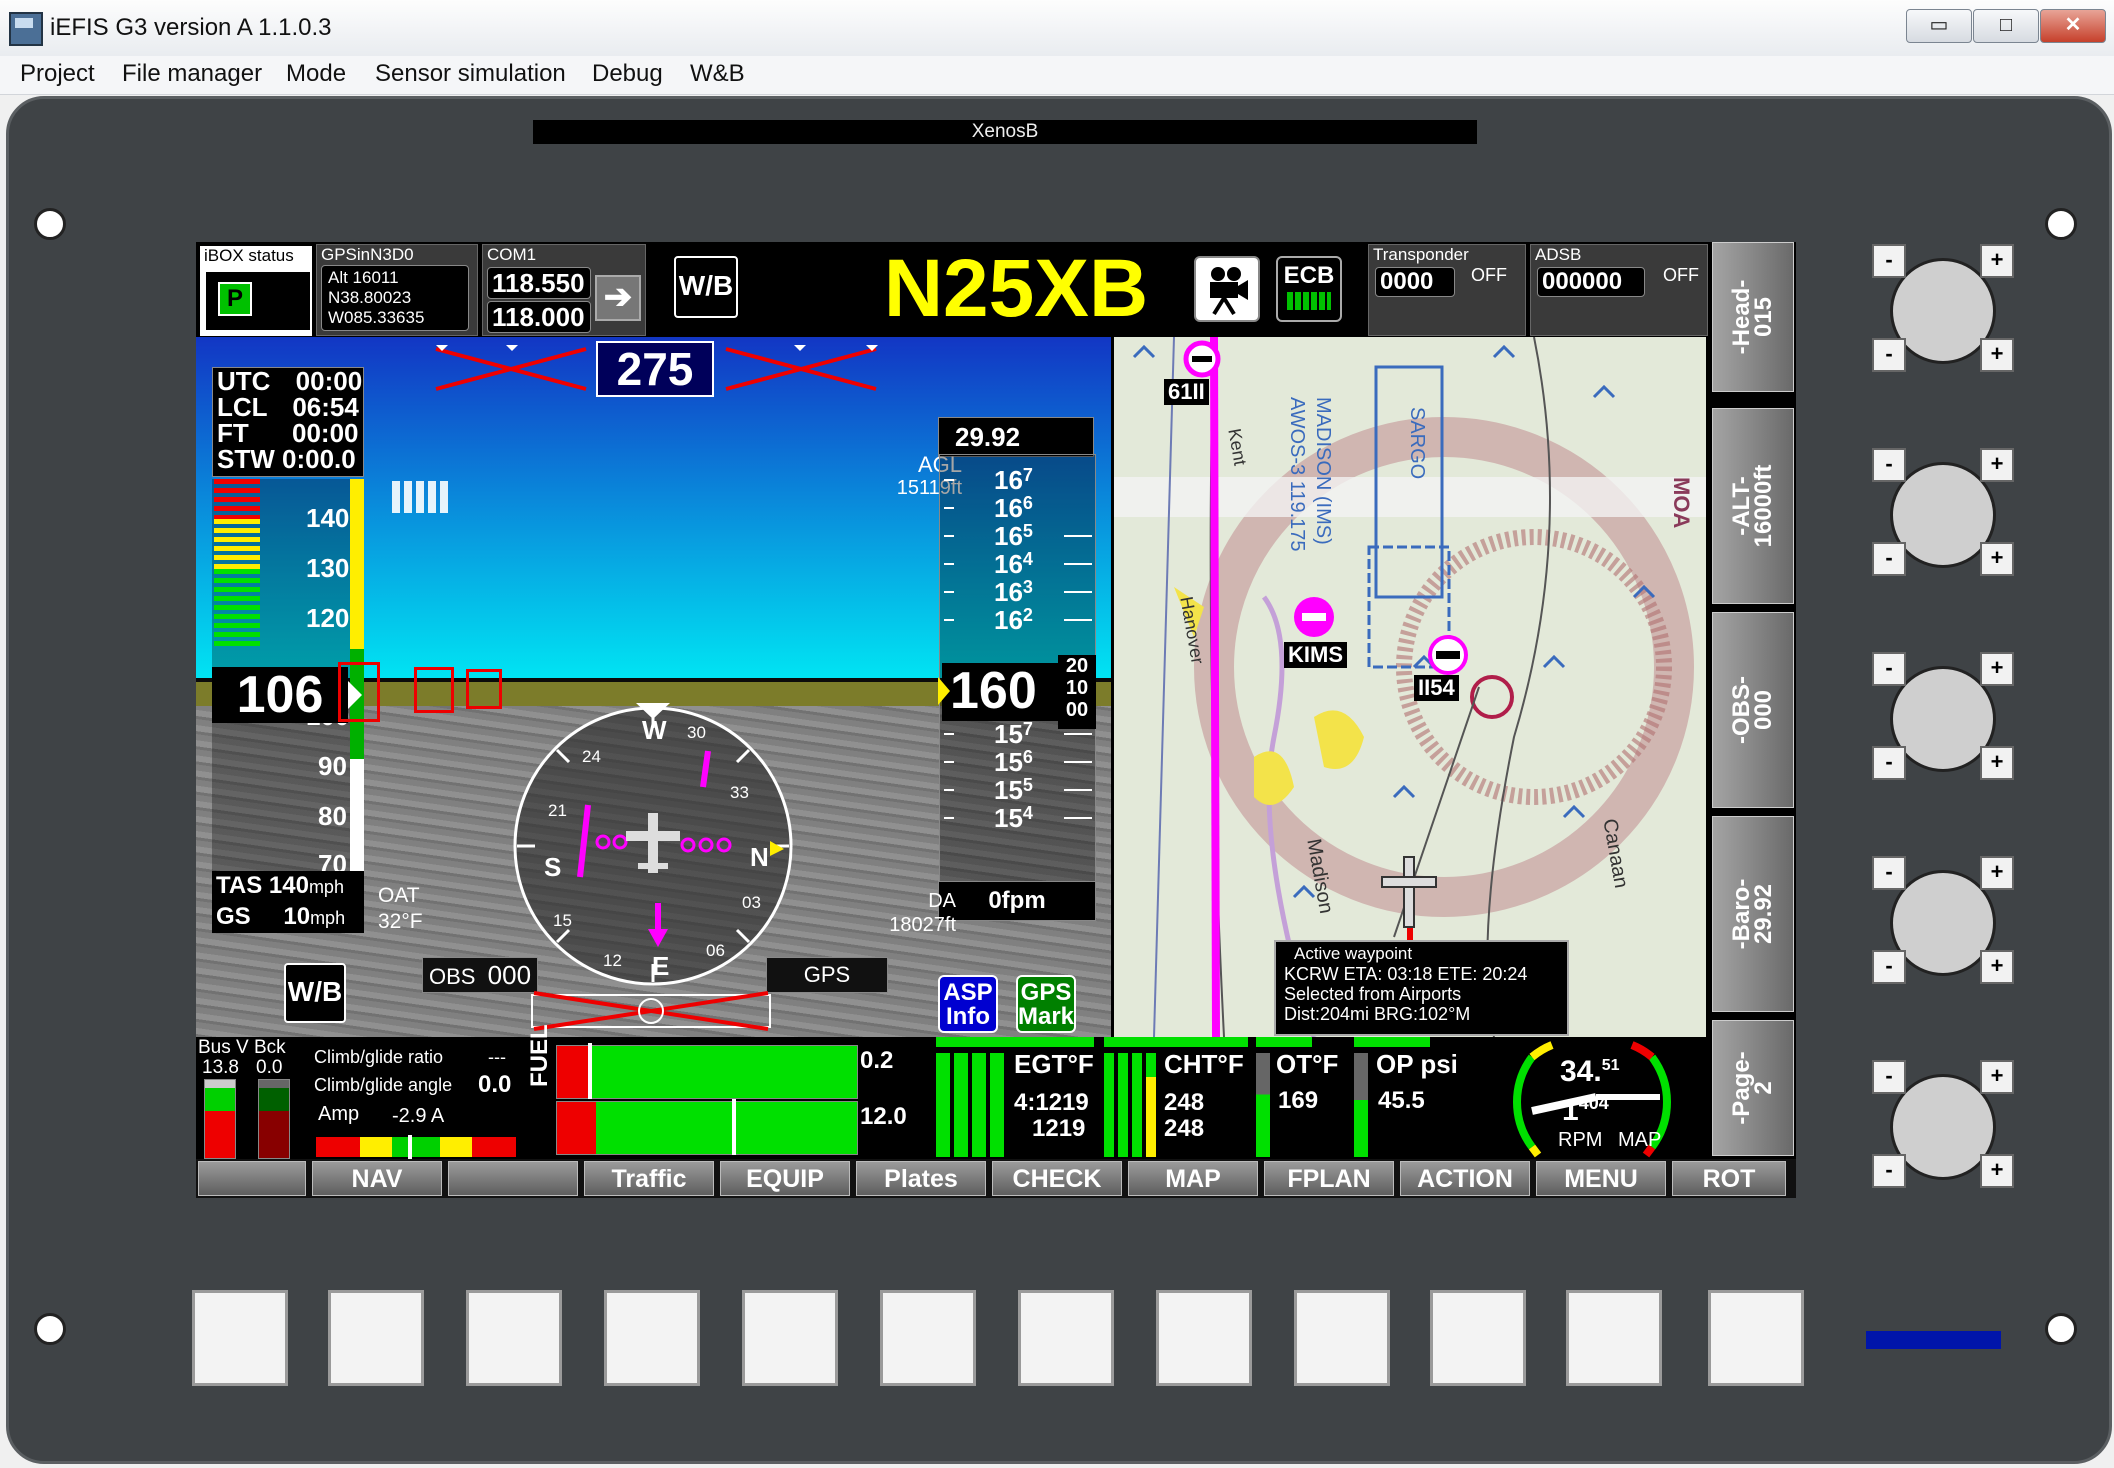 Image resolution: width=2114 pixels, height=1468 pixels. Describe the element at coordinates (717, 74) in the screenshot. I see `menu-wb: W&B` at that location.